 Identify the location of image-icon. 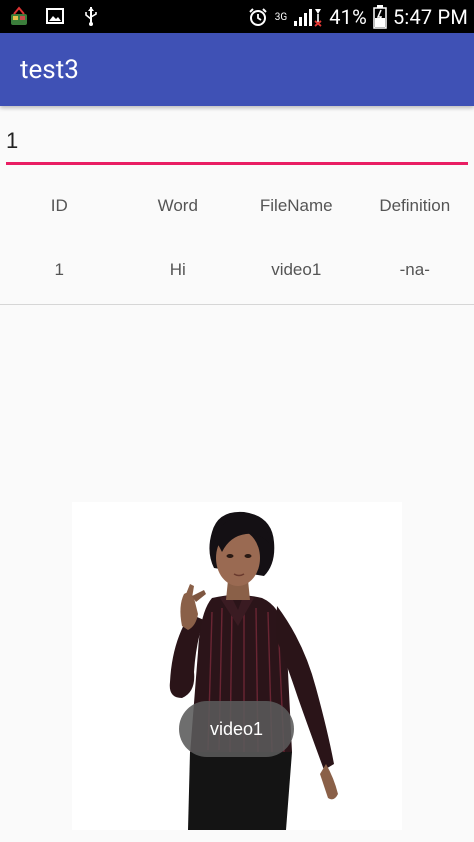
(55, 16).